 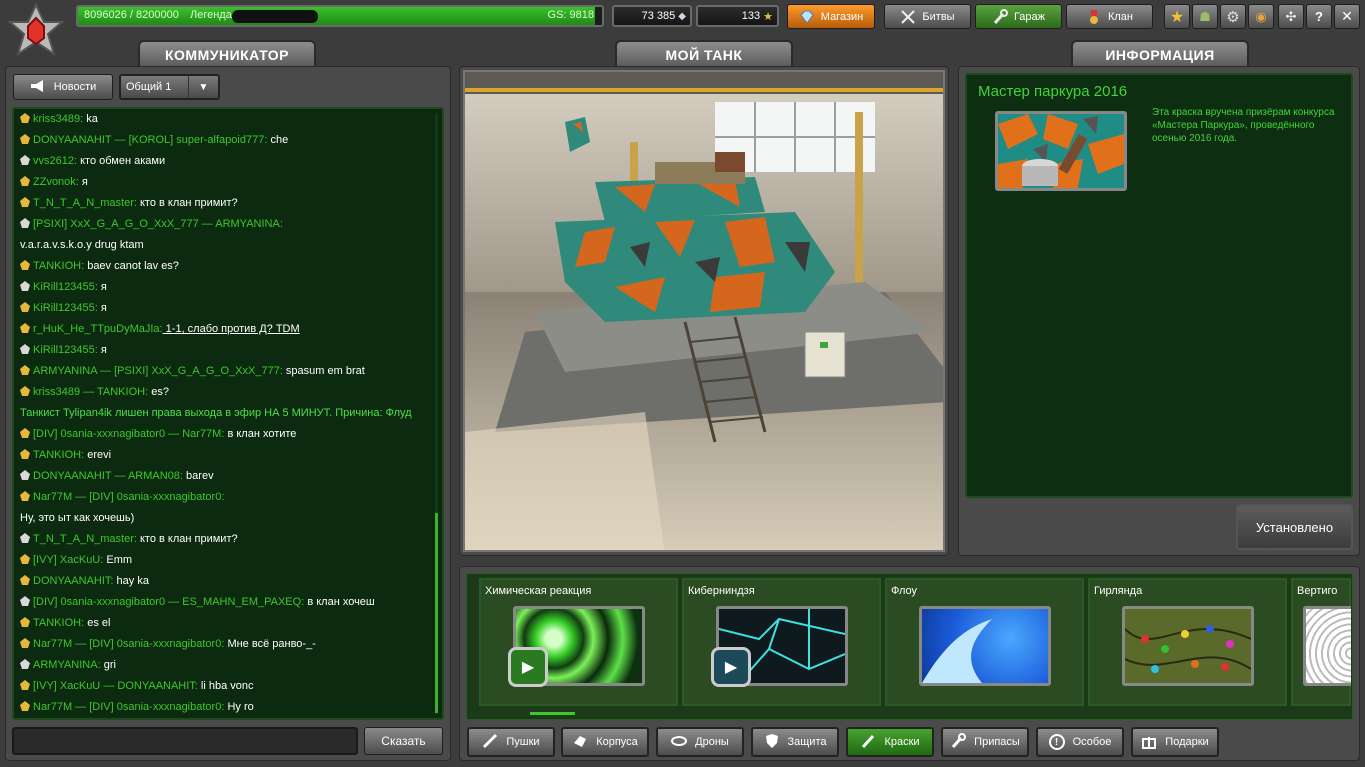 What do you see at coordinates (226, 245) in the screenshot?
I see `chat-message: v.a.r.a.v.s.k.o.y drug ktam` at bounding box center [226, 245].